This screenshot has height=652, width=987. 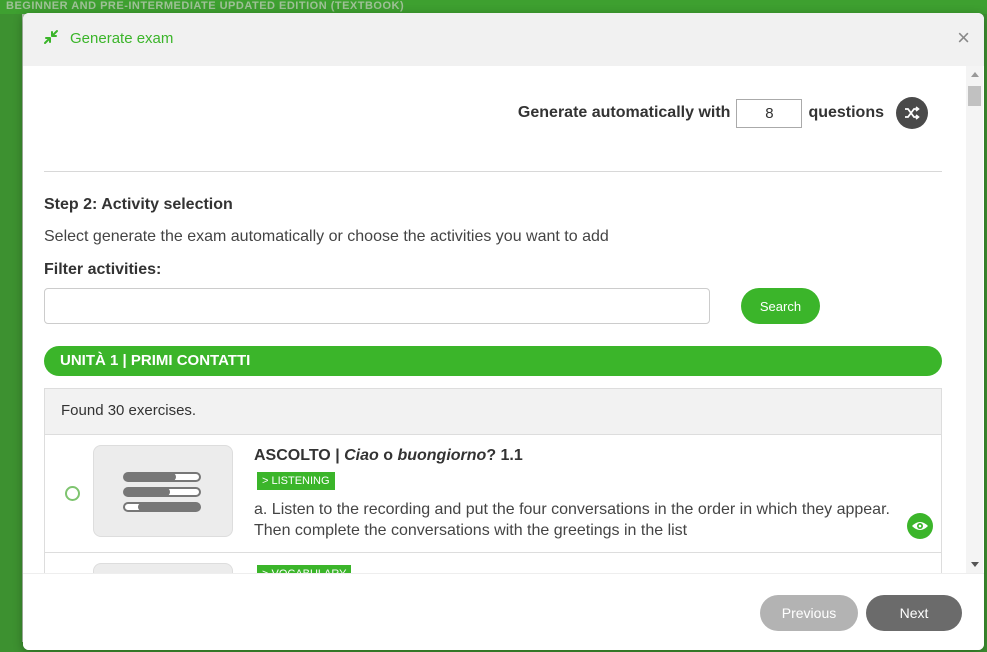 I want to click on auto-generate-row: Generate automatically with questions, so click(x=723, y=113).